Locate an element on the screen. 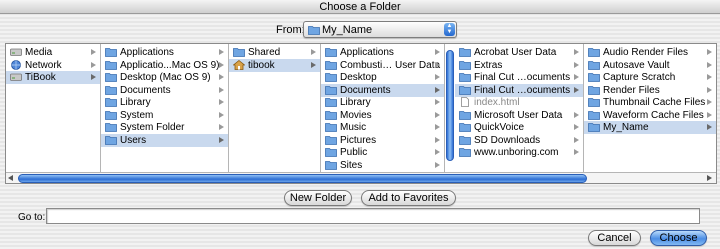 Image resolution: width=720 pixels, height=249 pixels. browser-item: index.html is located at coordinates (519, 102).